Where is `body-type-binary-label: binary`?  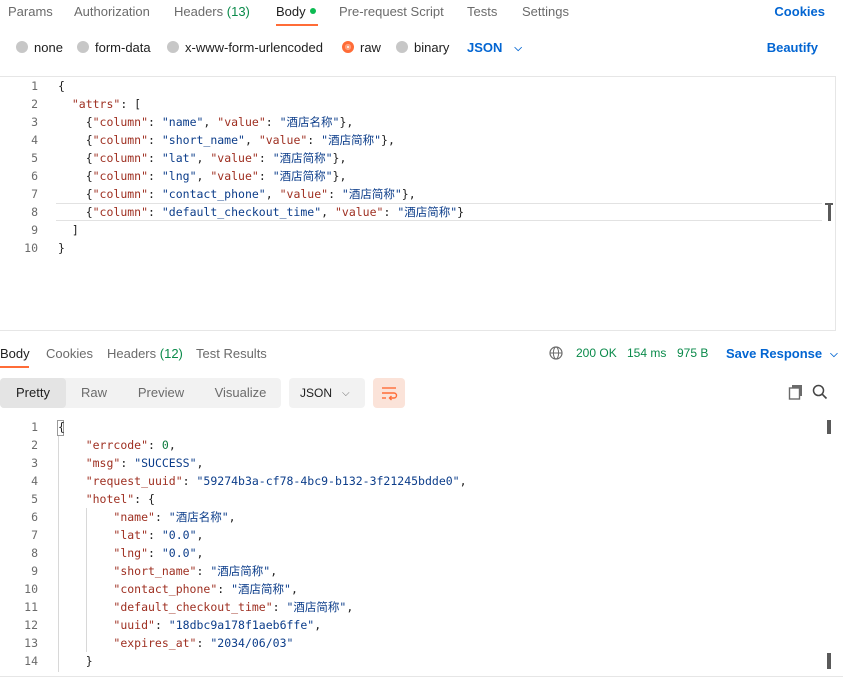
body-type-binary-label: binary is located at coordinates (432, 47).